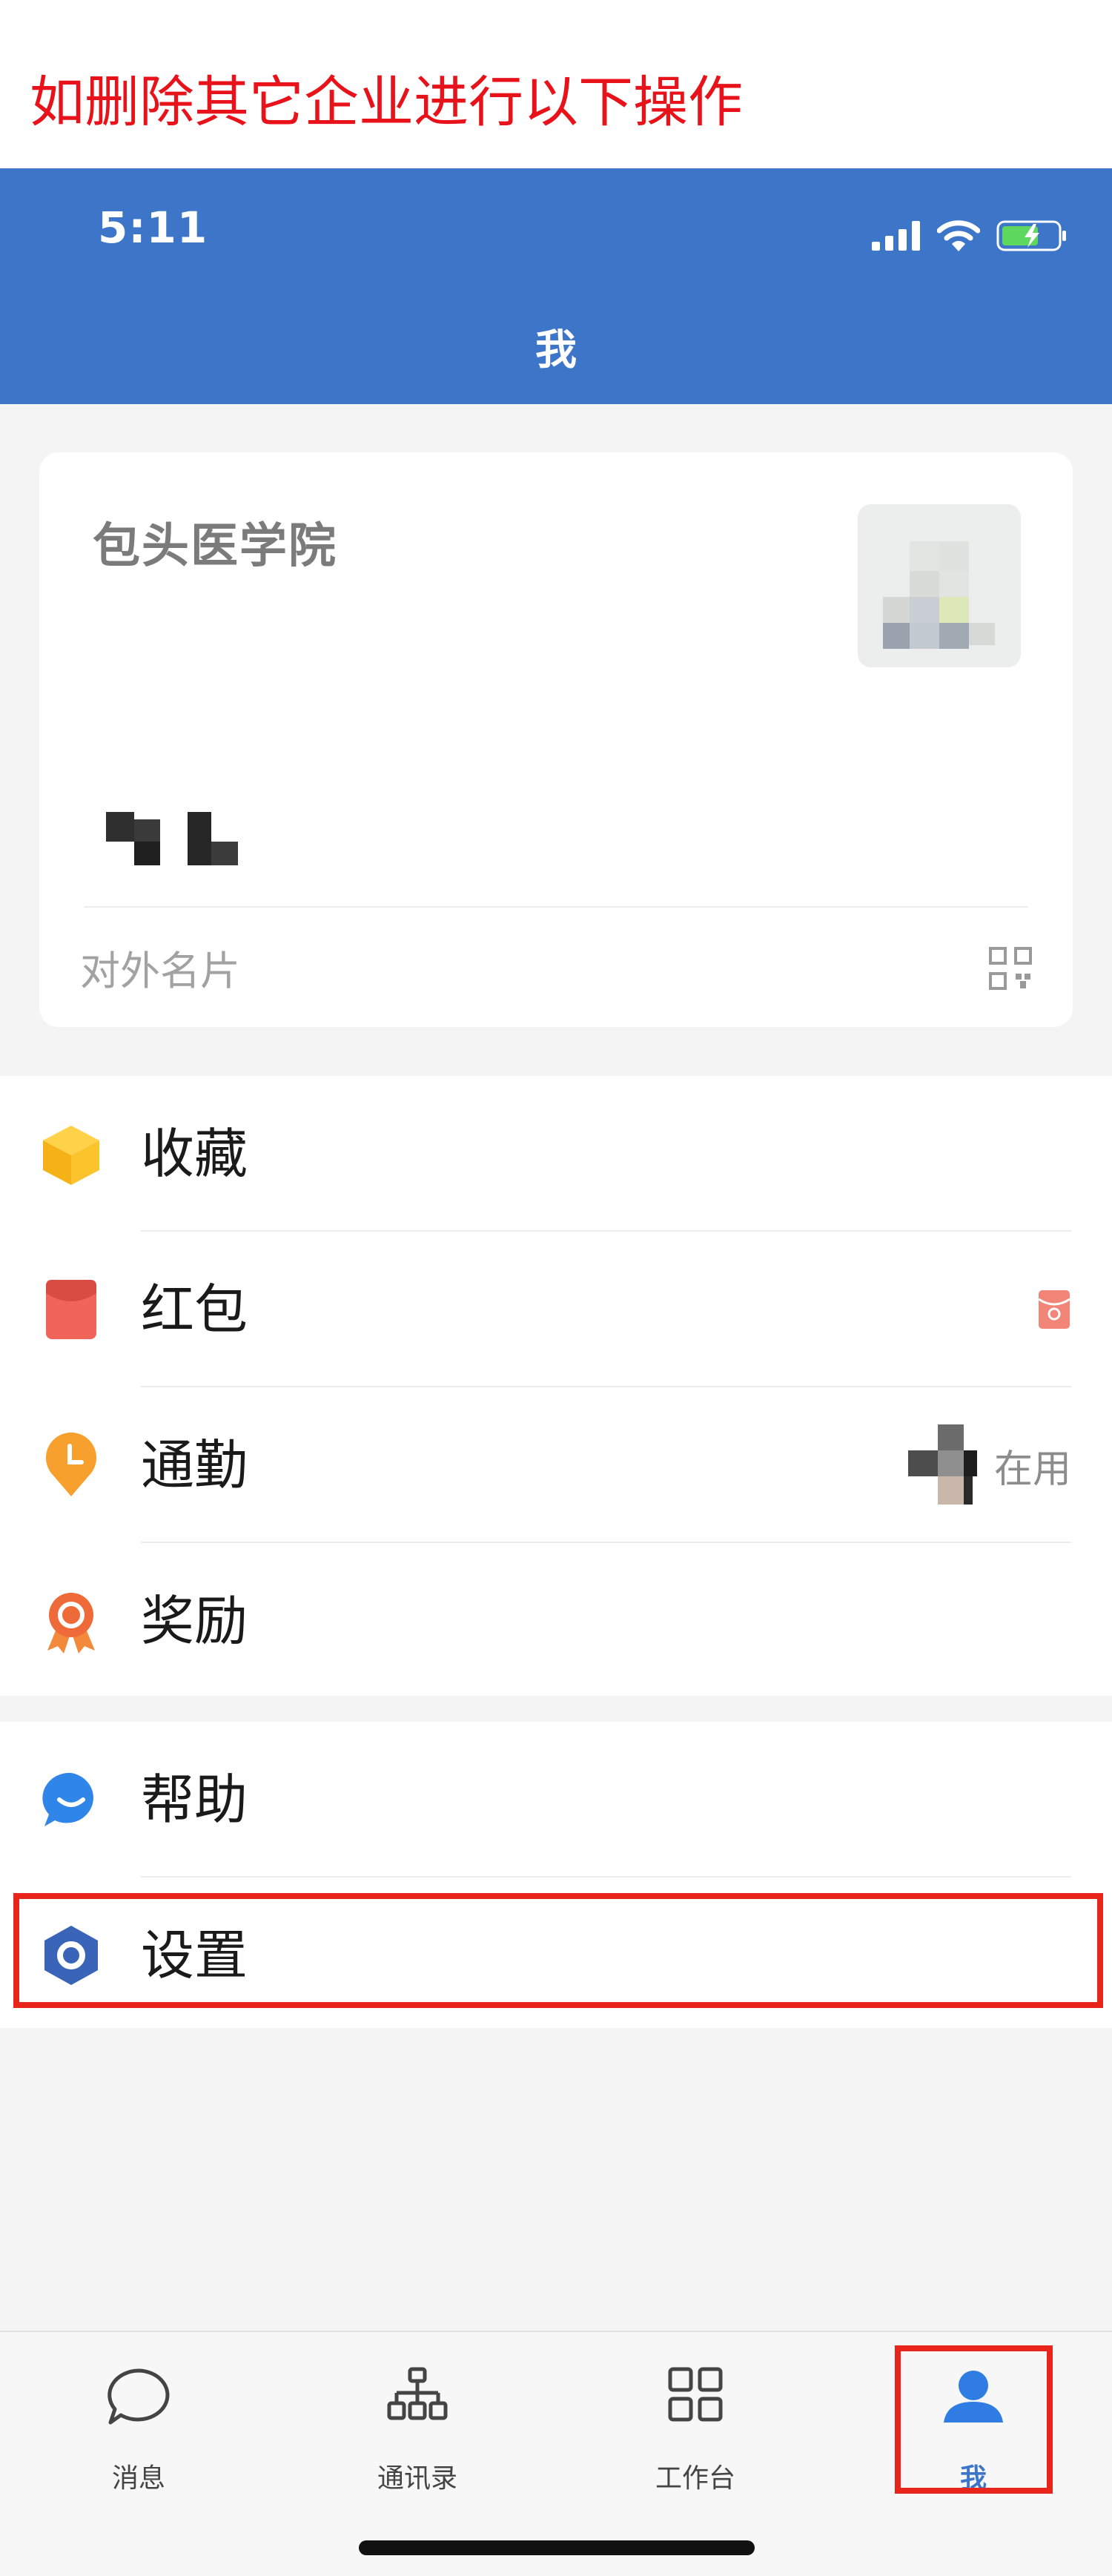 The width and height of the screenshot is (1112, 2576). Describe the element at coordinates (71, 1464) in the screenshot. I see `commute-clock-pin-icon` at that location.